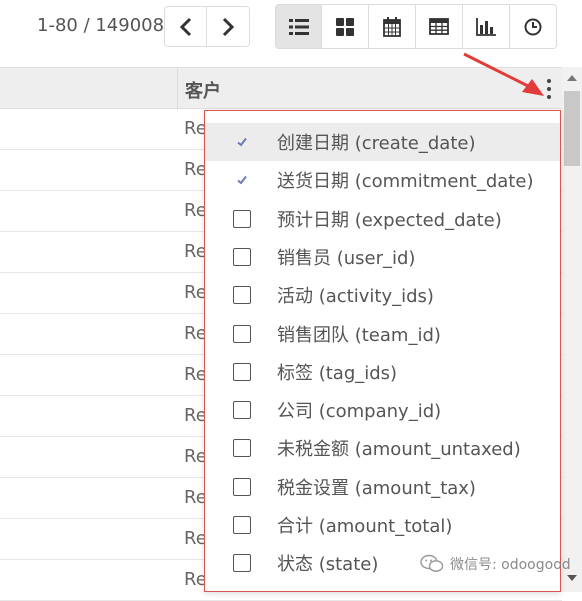  What do you see at coordinates (399, 450) in the screenshot?
I see `column-option-label: 未税金额 (amount_untaxed)` at bounding box center [399, 450].